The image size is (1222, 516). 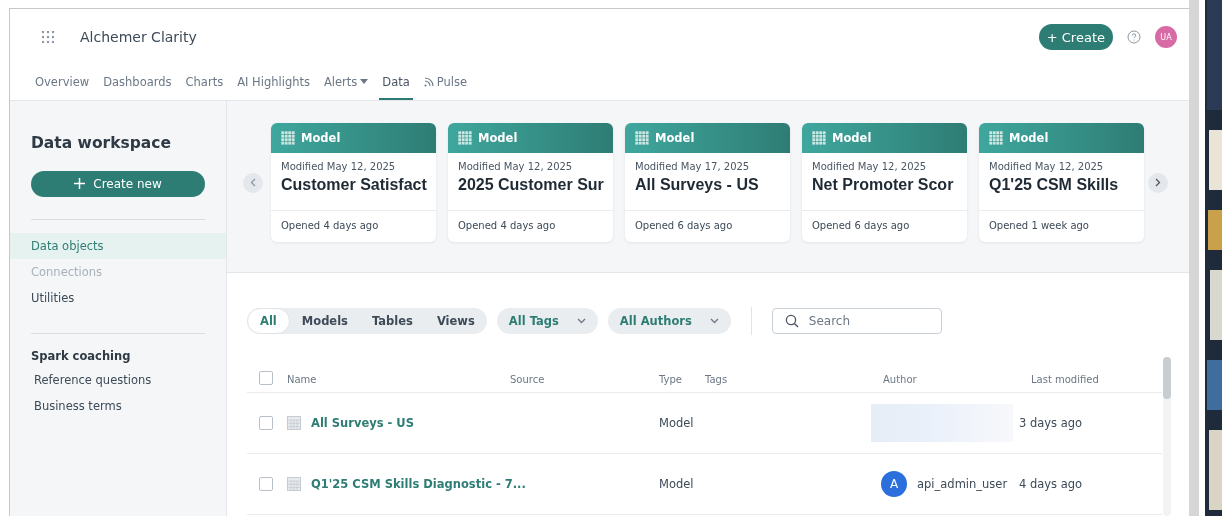 What do you see at coordinates (204, 82) in the screenshot?
I see `nav-tab: Charts` at bounding box center [204, 82].